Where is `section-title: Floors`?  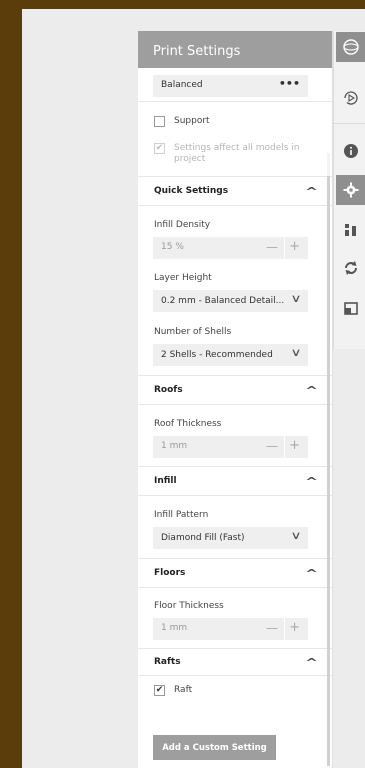 section-title: Floors is located at coordinates (170, 573).